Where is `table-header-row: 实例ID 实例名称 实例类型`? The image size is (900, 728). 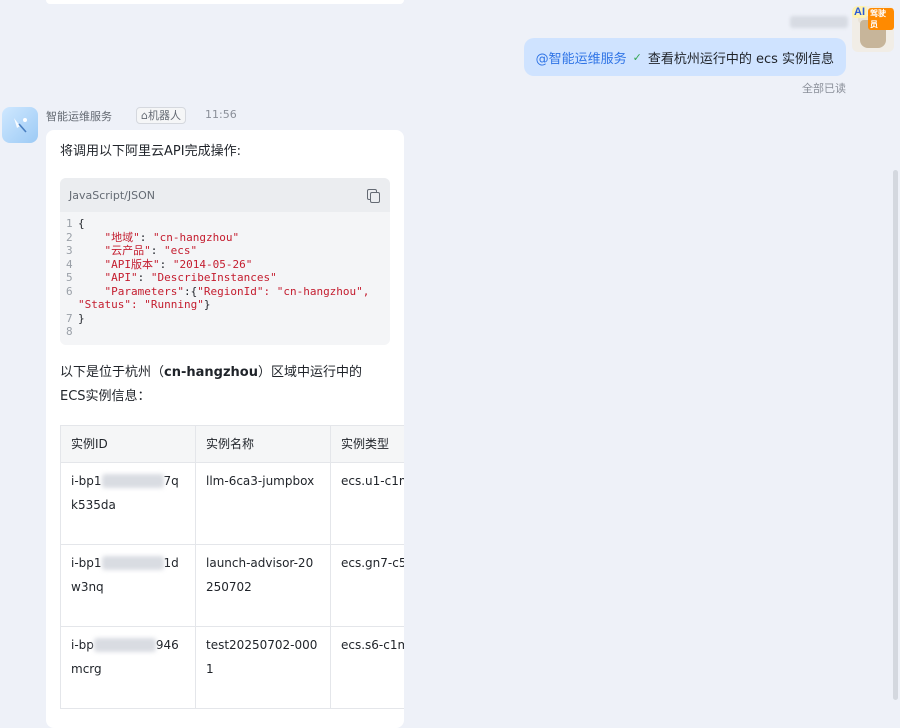
table-header-row: 实例ID 实例名称 实例类型 is located at coordinates (232, 443).